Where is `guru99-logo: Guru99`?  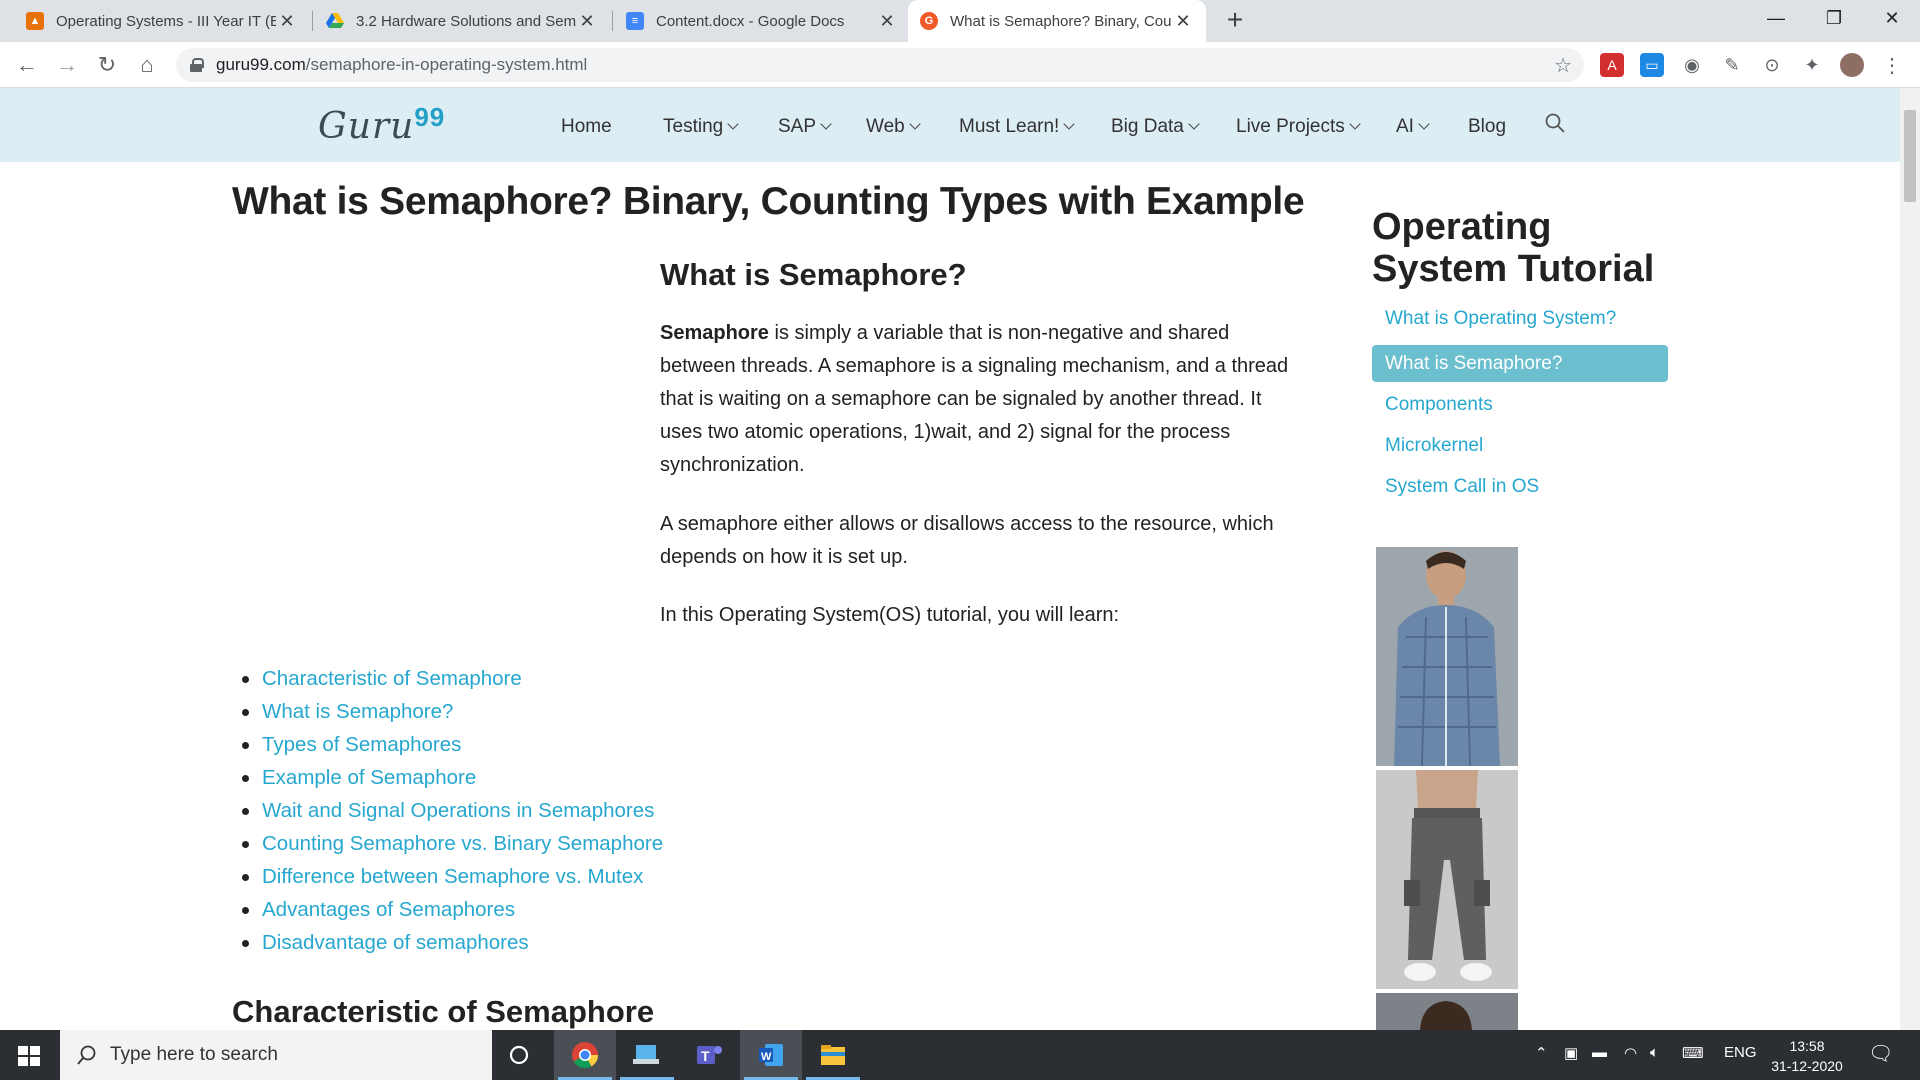 guru99-logo: Guru99 is located at coordinates (381, 124).